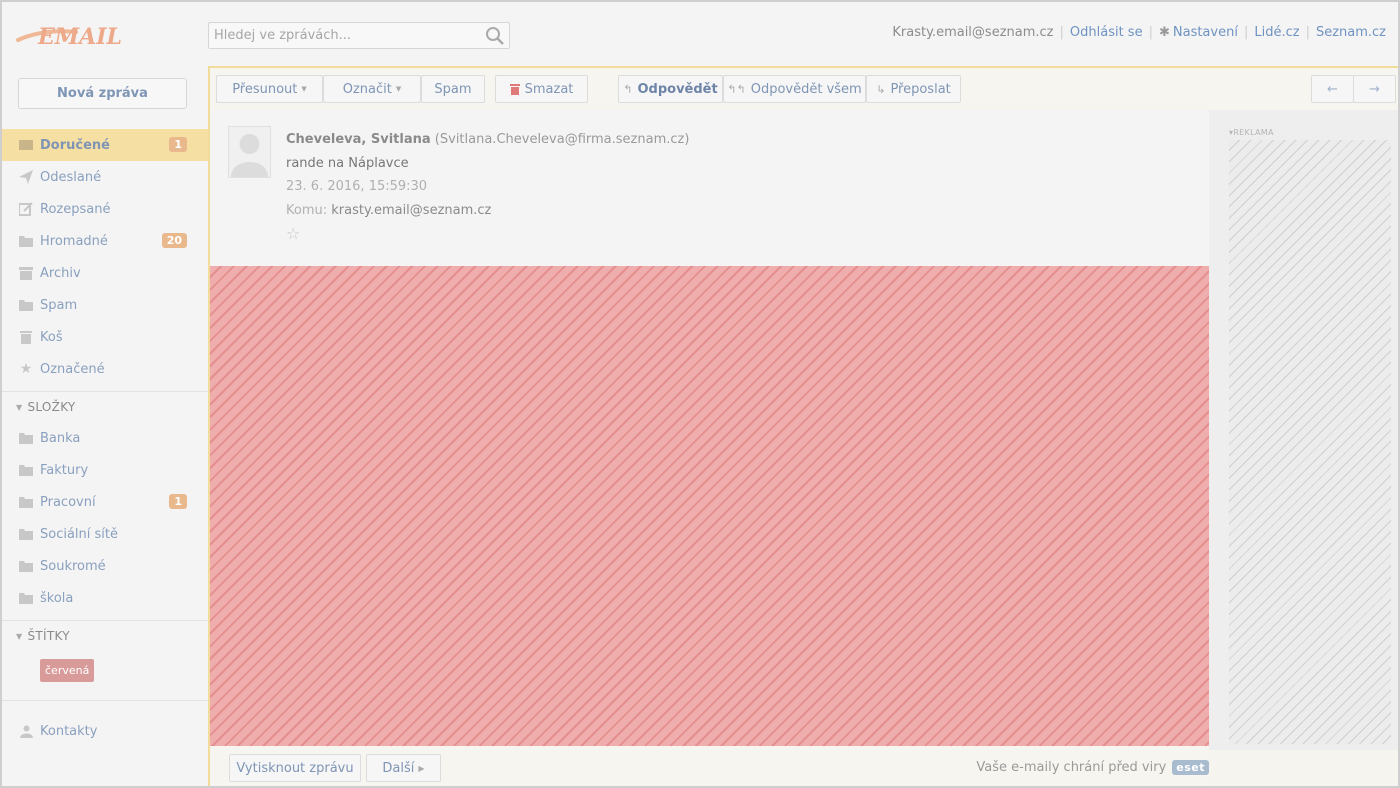 The height and width of the screenshot is (788, 1400). What do you see at coordinates (105, 636) in the screenshot?
I see `tags-heading: ▼ ŠTÍTKY` at bounding box center [105, 636].